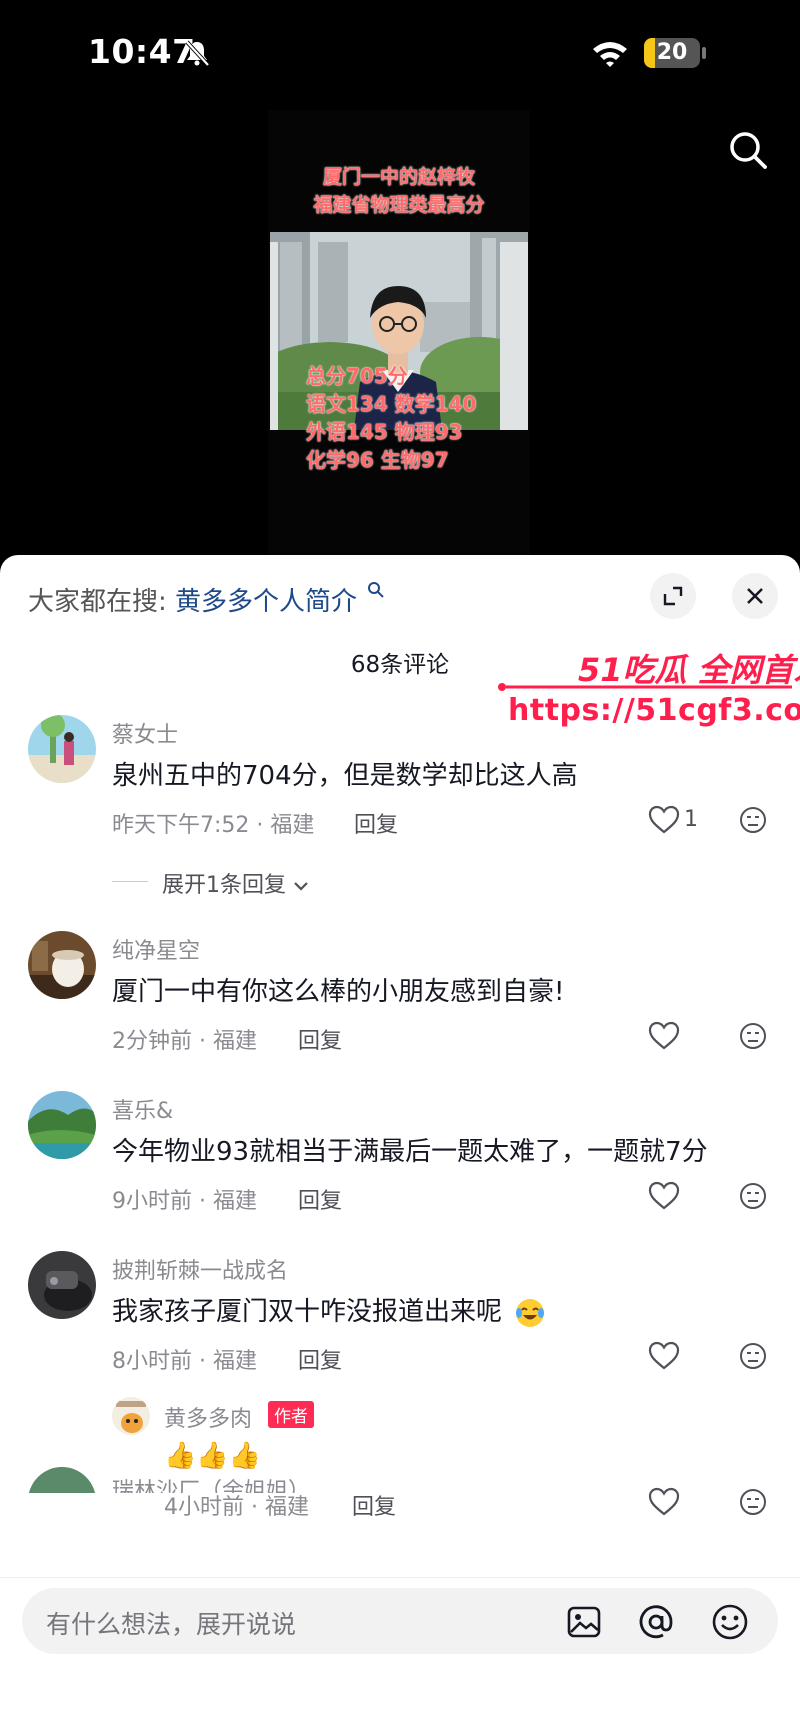 This screenshot has width=800, height=1735. What do you see at coordinates (656, 1622) in the screenshot?
I see `mention-icon` at bounding box center [656, 1622].